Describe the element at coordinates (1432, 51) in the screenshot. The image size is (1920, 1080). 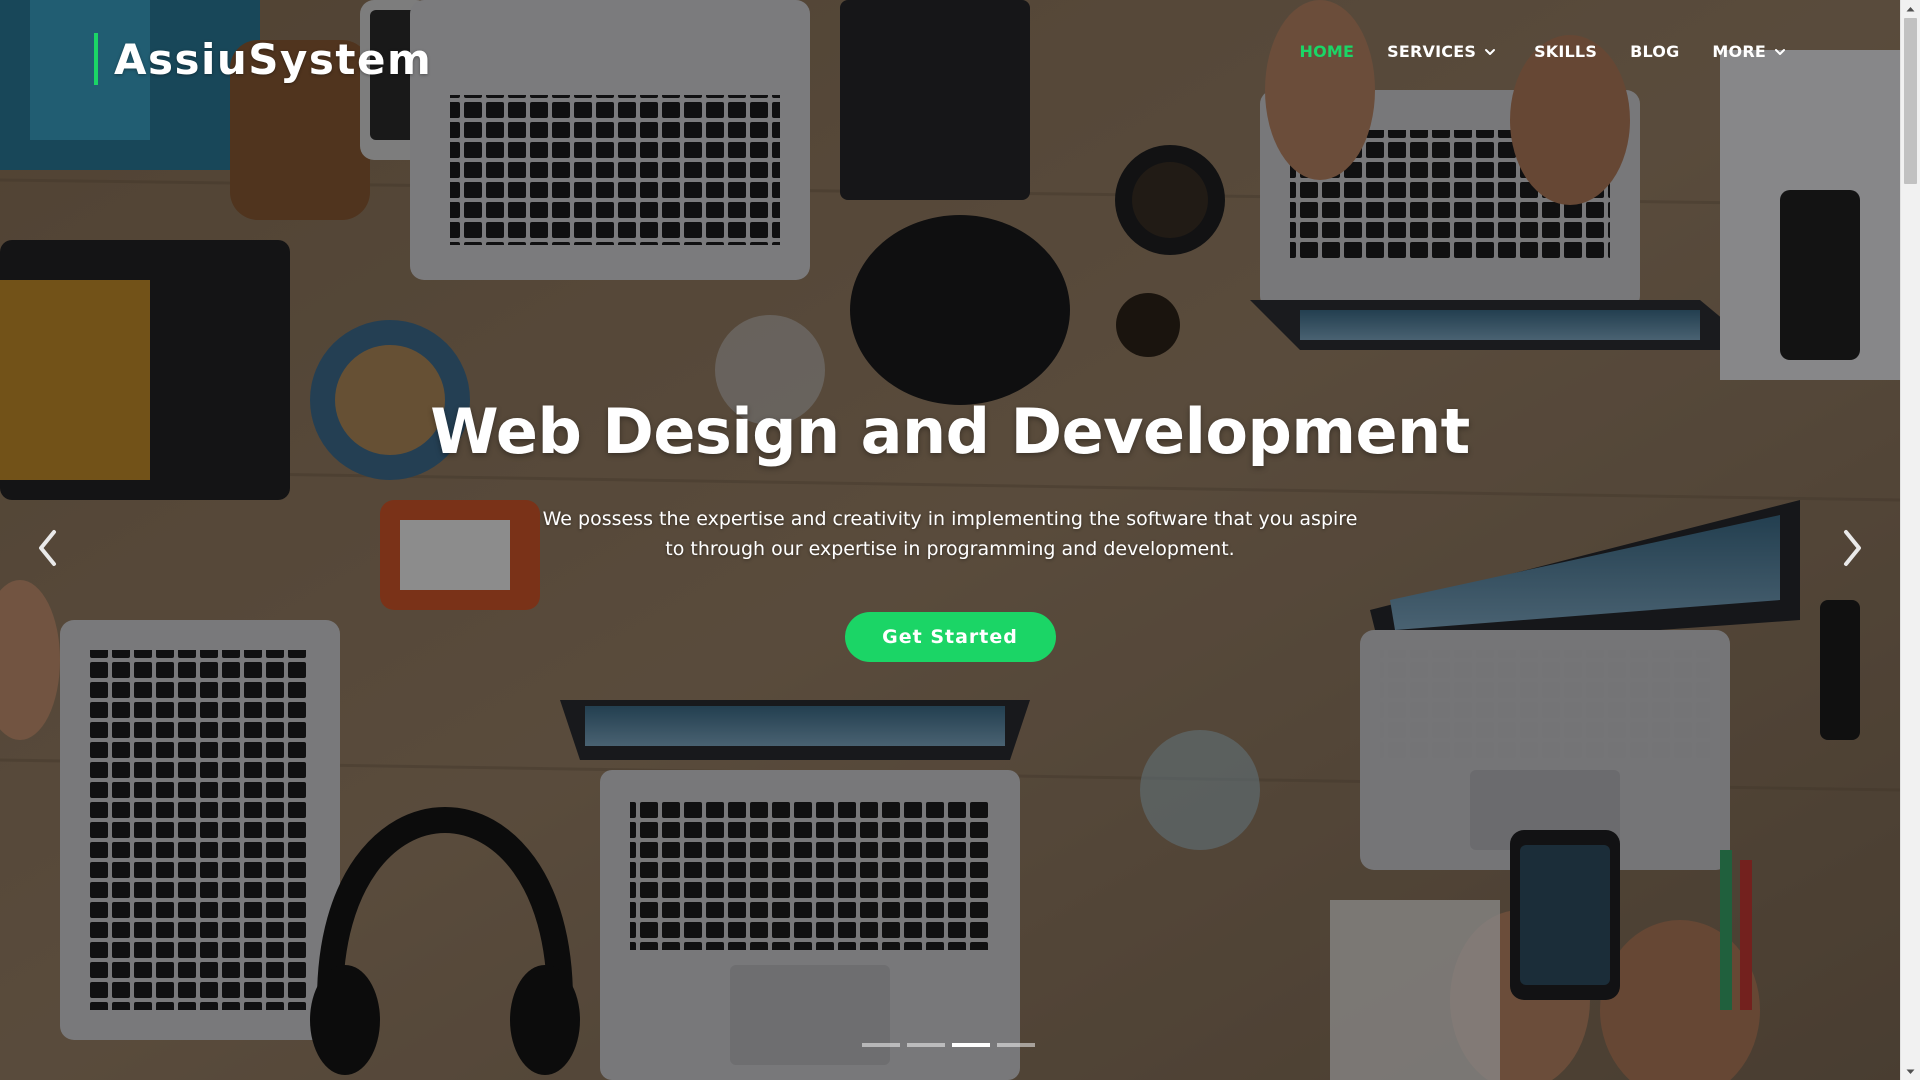
I see `nav-item-label: SERVICES` at that location.